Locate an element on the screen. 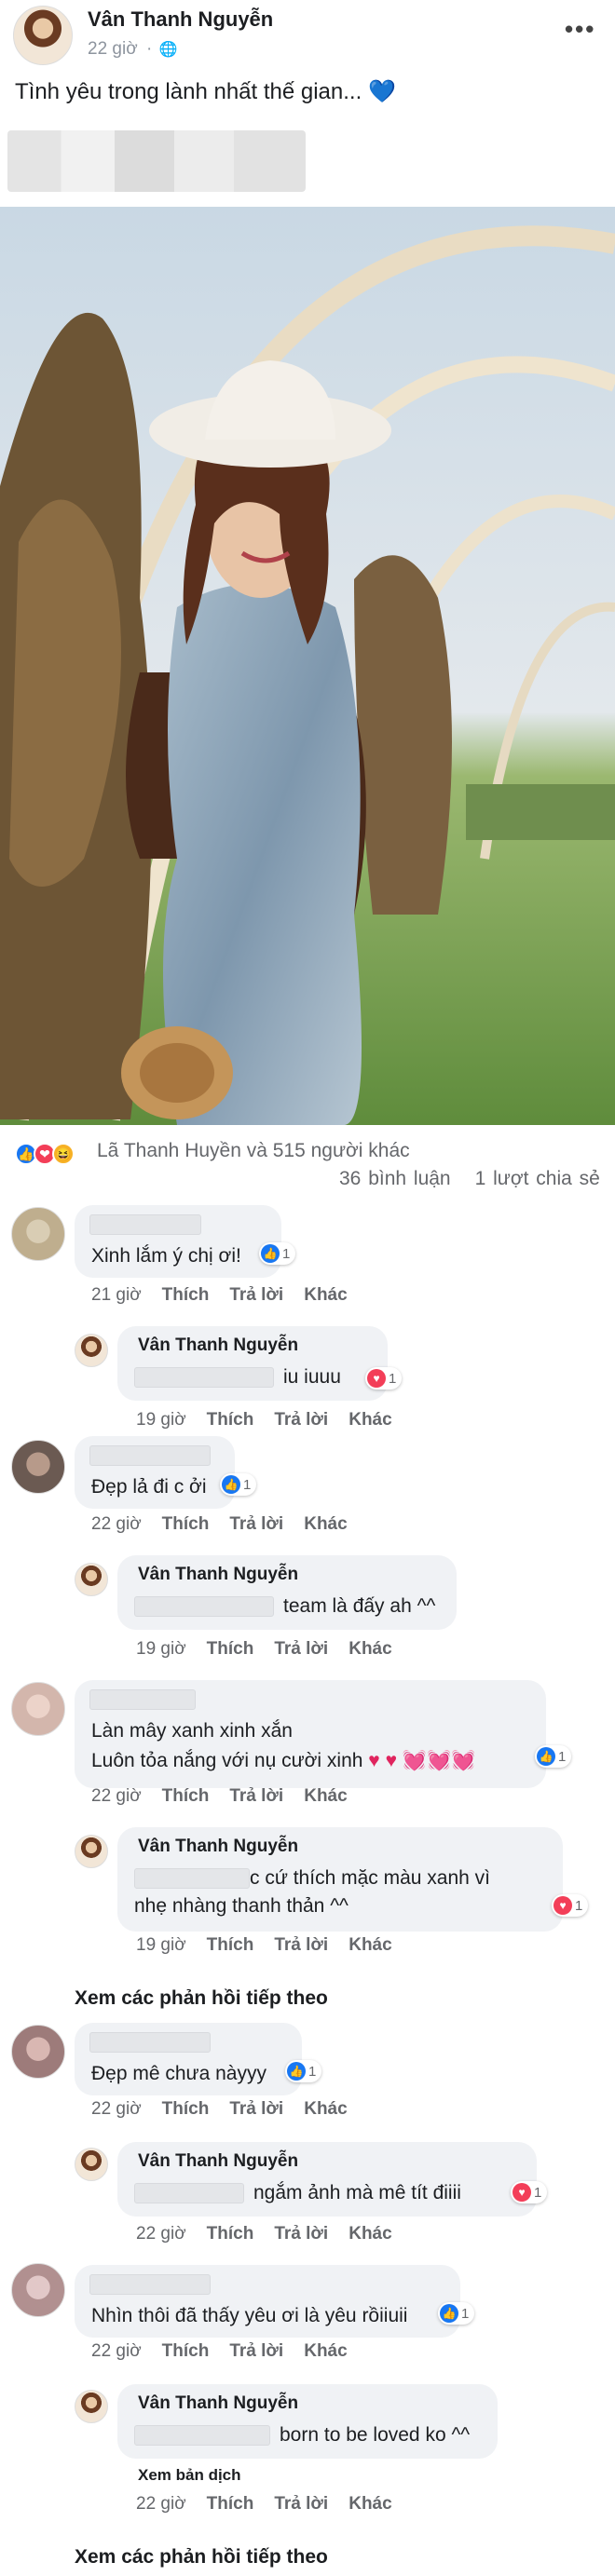 This screenshot has width=615, height=2576. post-stats: 36 bình luận 1 lượt chia sẻ is located at coordinates (469, 1179).